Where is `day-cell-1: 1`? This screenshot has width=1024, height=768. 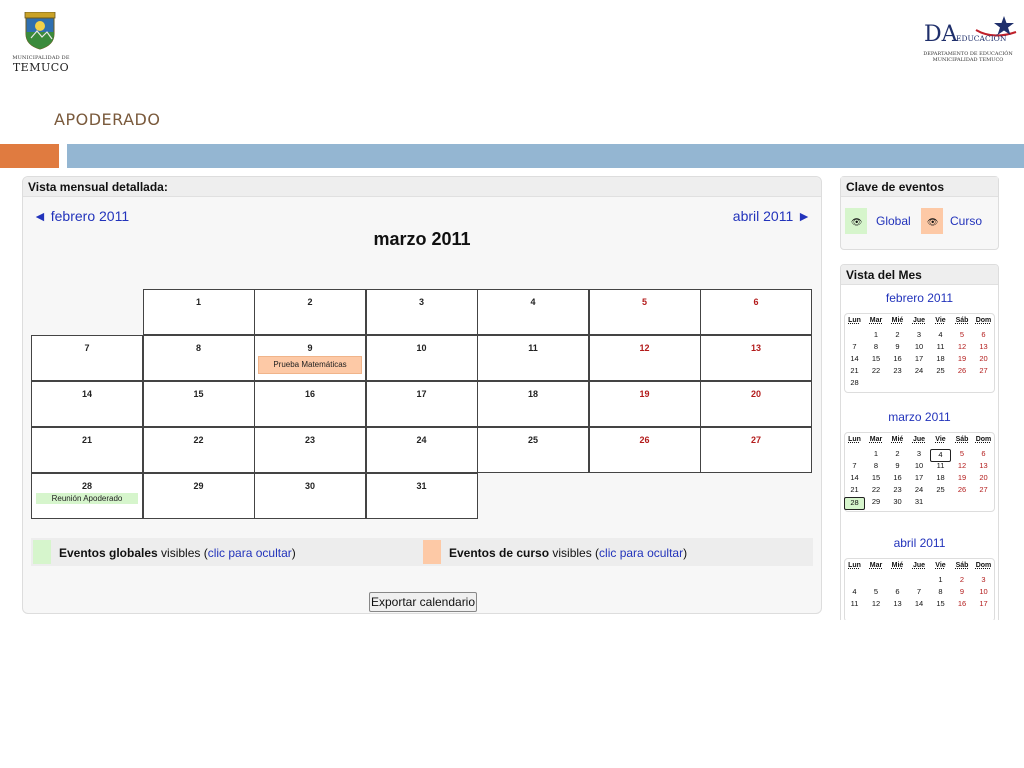
day-cell-1: 1 is located at coordinates (198, 312).